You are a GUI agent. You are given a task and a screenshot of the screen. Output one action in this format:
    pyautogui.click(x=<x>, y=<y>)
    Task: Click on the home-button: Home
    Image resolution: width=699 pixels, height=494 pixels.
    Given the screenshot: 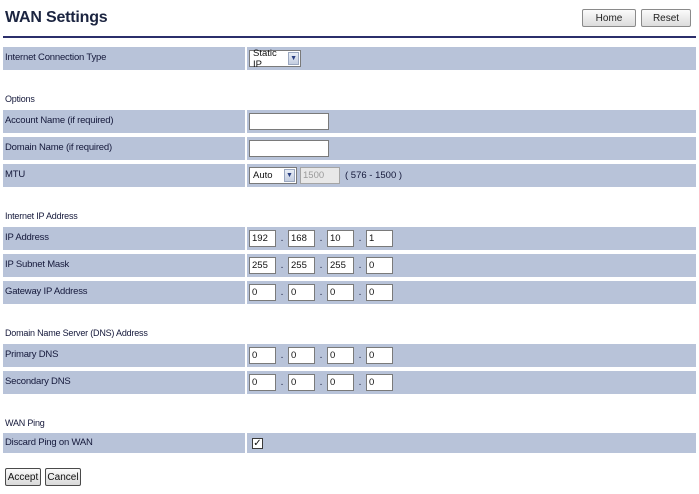 What is the action you would take?
    pyautogui.click(x=609, y=18)
    